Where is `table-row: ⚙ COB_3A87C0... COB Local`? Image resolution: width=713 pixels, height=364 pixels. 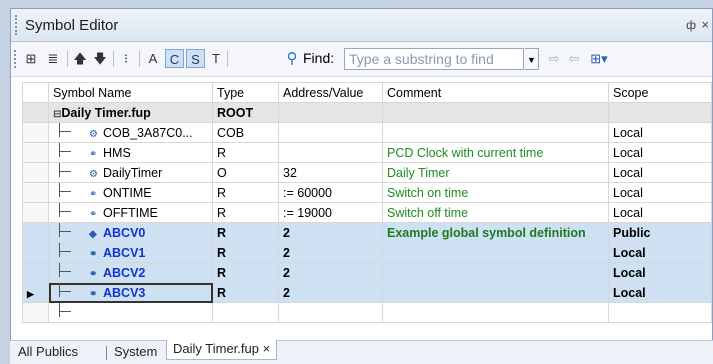 table-row: ⚙ COB_3A87C0... COB Local is located at coordinates (367, 132).